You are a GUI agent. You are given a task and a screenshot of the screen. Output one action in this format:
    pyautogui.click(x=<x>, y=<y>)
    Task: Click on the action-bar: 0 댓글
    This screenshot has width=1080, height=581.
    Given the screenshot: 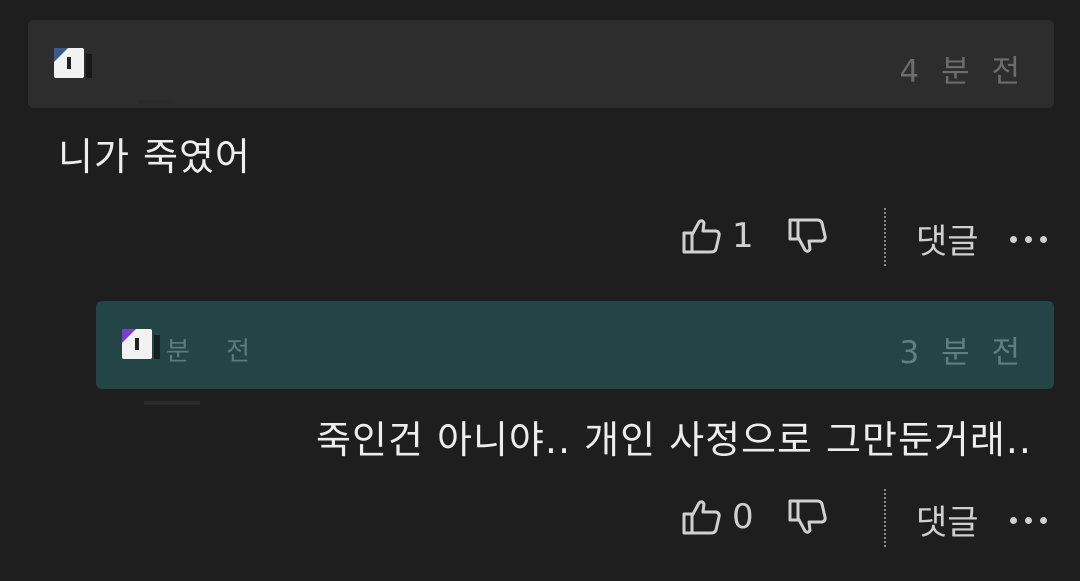 What is the action you would take?
    pyautogui.click(x=540, y=519)
    